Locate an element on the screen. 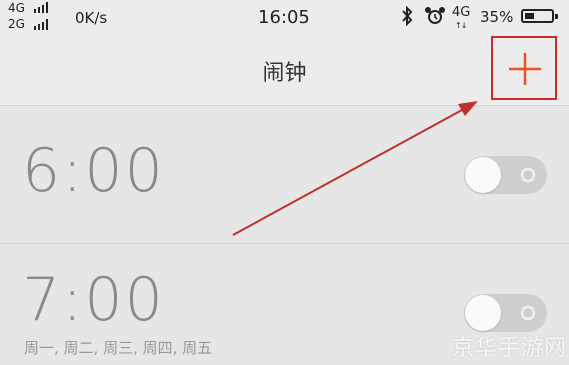  alarm-time: 7:00 is located at coordinates (93, 300).